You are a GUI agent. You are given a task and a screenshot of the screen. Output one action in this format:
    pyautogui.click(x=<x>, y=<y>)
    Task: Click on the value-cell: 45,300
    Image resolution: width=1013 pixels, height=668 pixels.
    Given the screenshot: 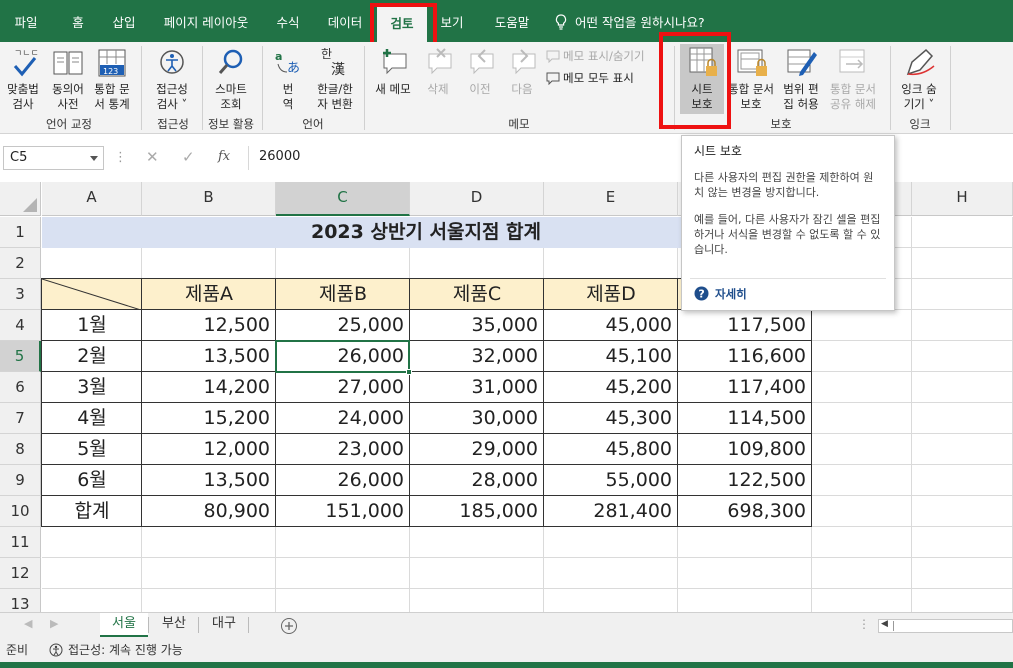 What is the action you would take?
    pyautogui.click(x=611, y=418)
    